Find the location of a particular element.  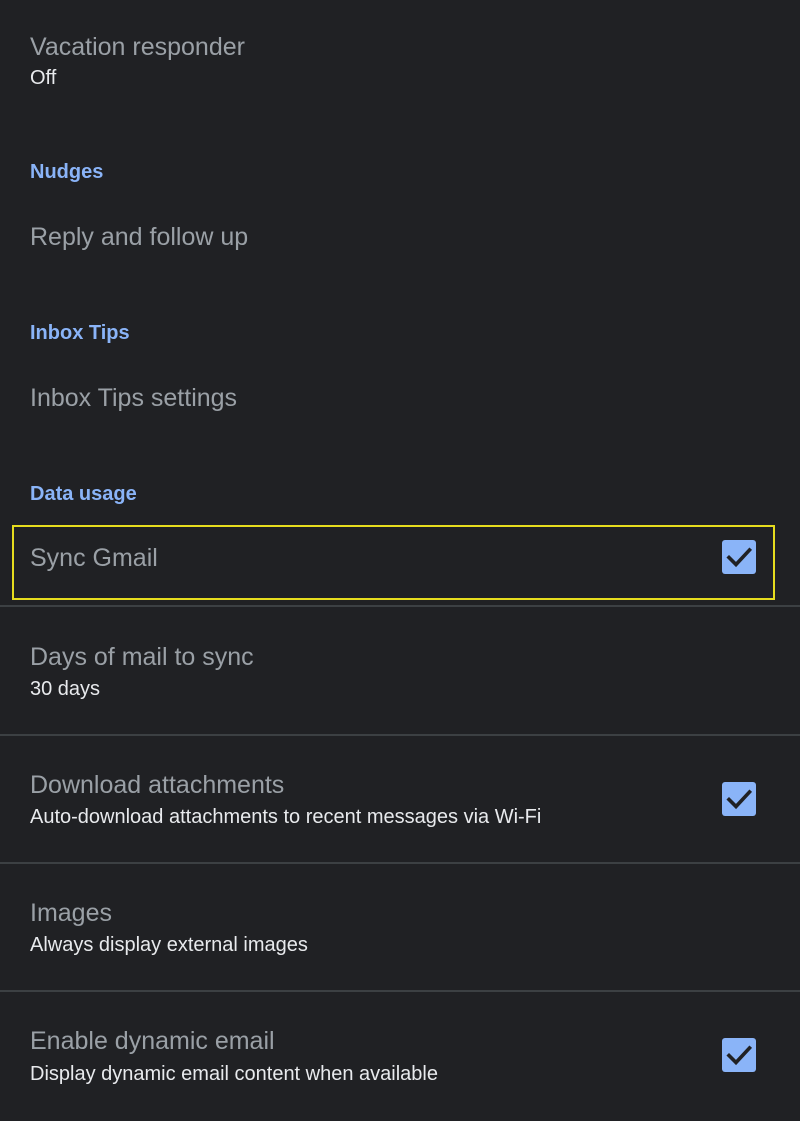

setting-title: Reply and follow up is located at coordinates (139, 237).